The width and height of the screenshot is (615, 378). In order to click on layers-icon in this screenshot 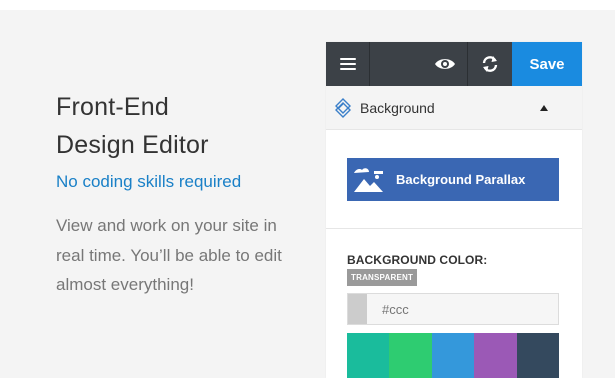, I will do `click(343, 107)`.